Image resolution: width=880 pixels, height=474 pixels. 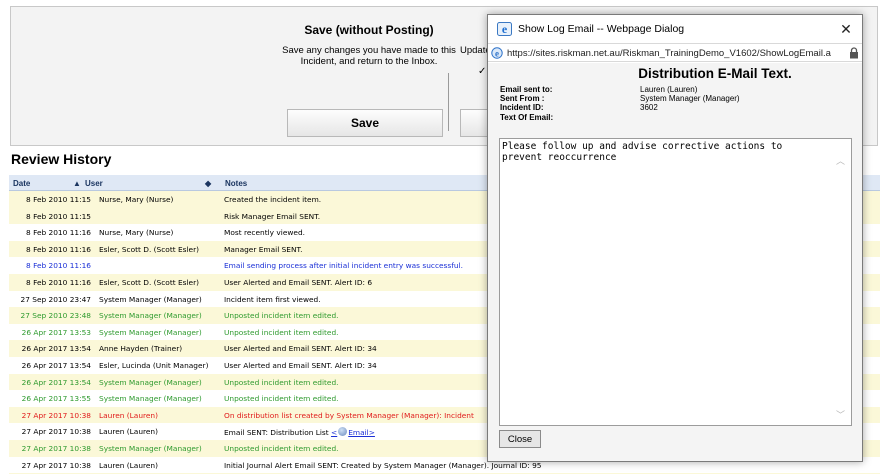 I want to click on panel-divider, so click(x=448, y=102).